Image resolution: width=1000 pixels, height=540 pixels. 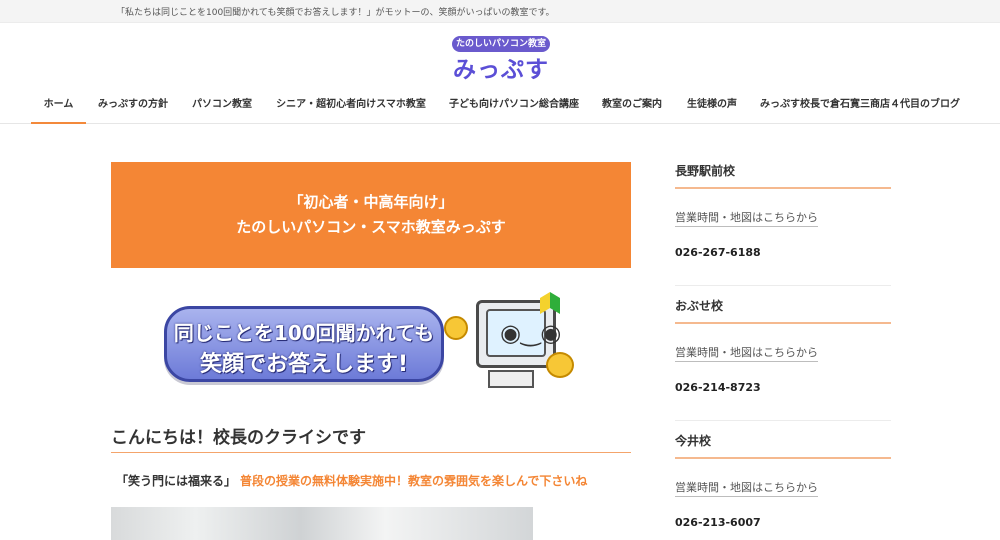 I want to click on logo-name: みっぷす, so click(x=501, y=70).